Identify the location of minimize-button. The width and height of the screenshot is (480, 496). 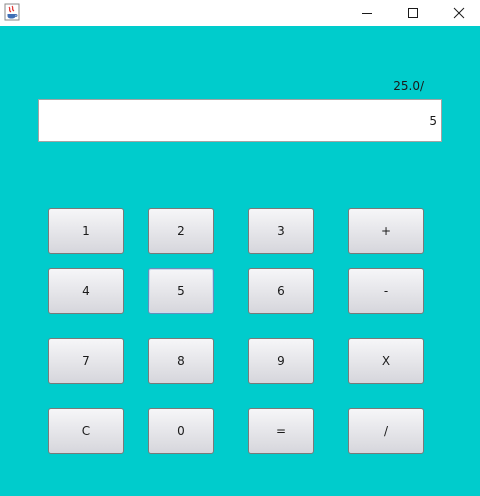
(367, 13).